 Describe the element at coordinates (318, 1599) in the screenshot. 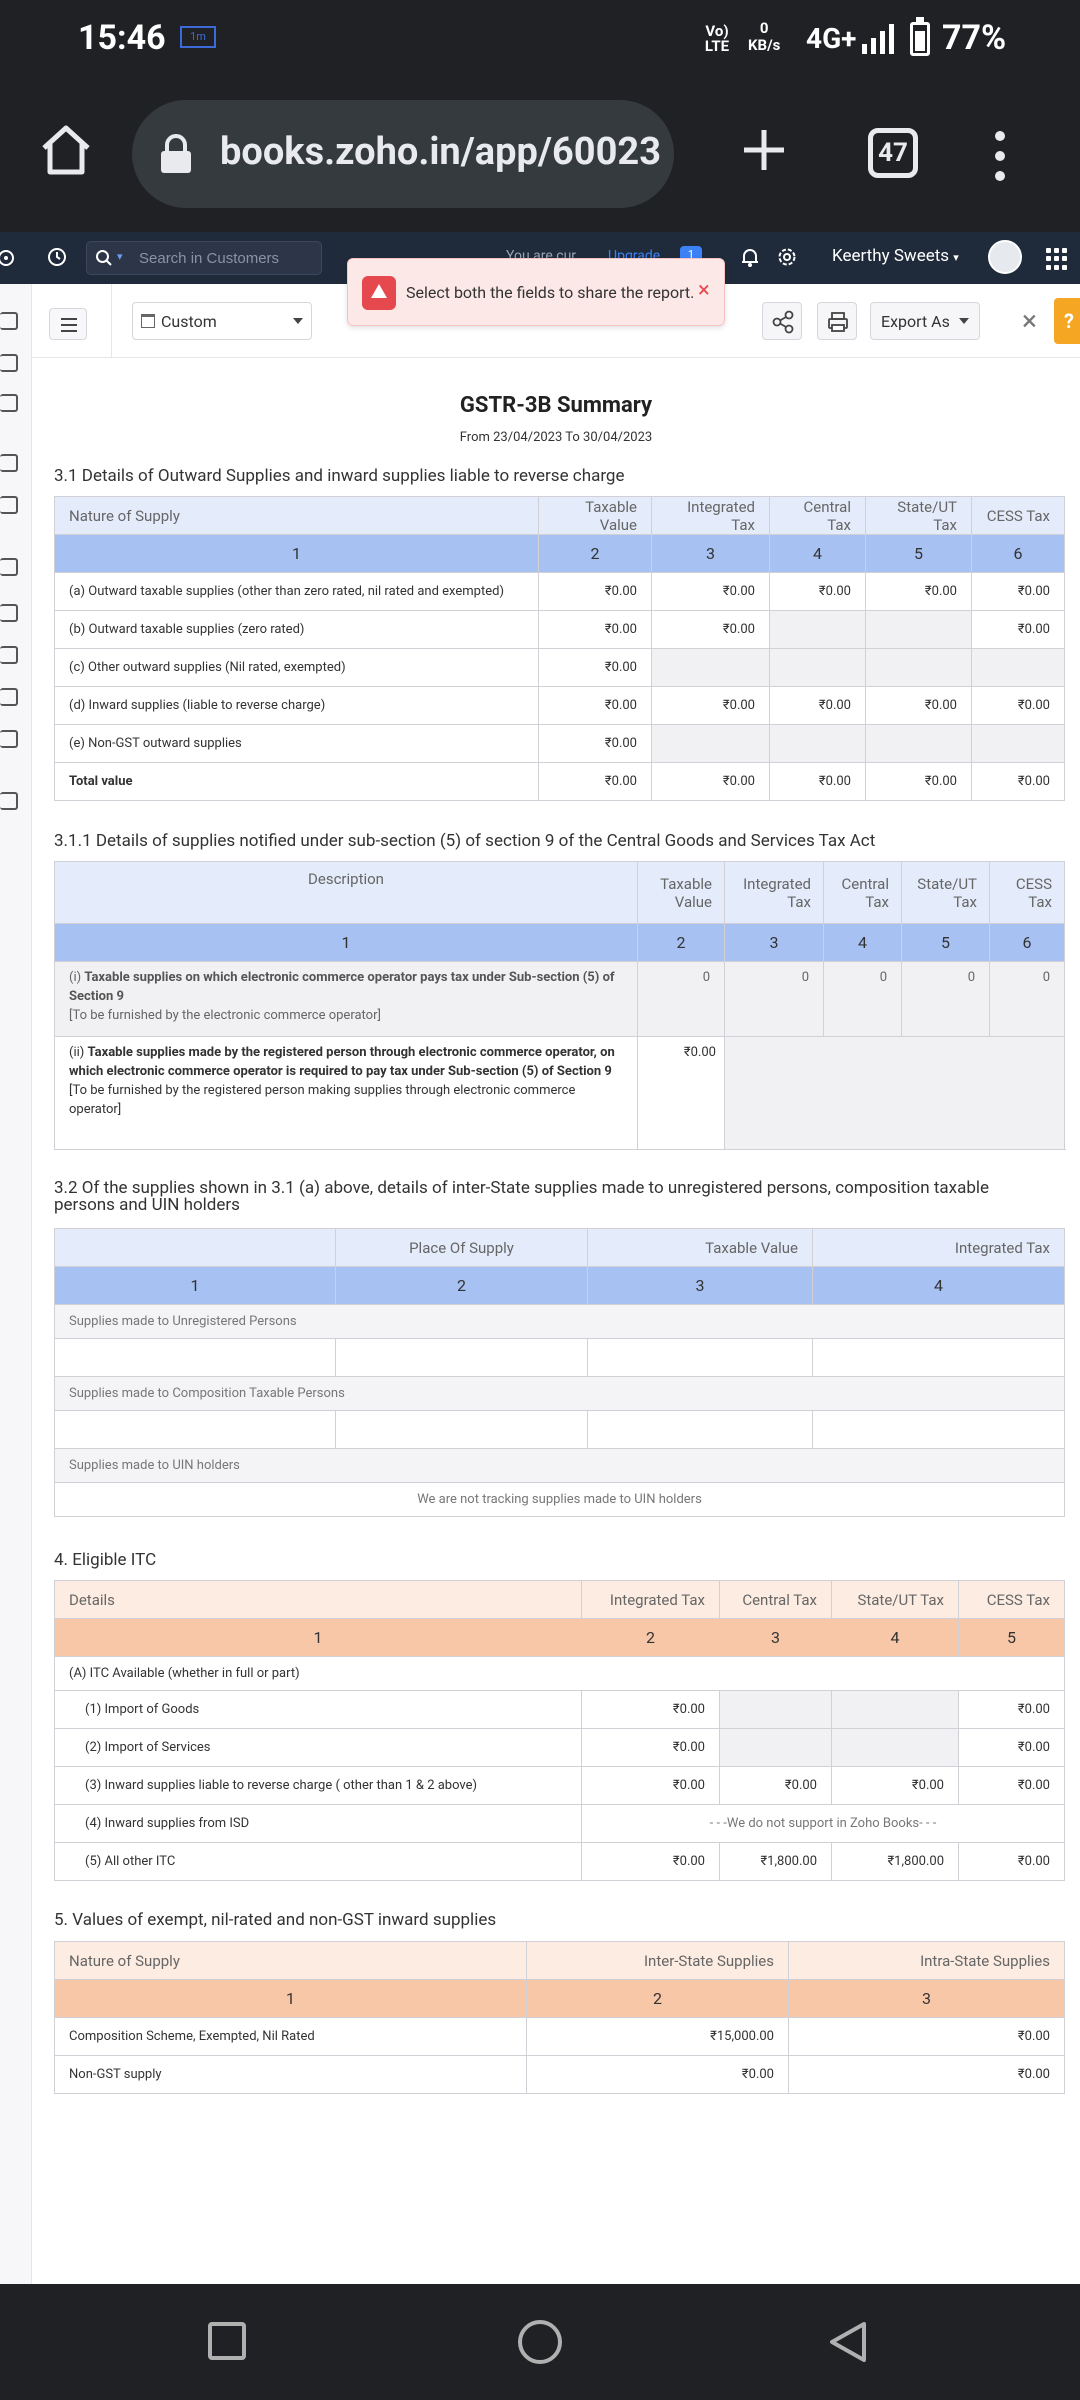

I see `col-header: Details` at that location.